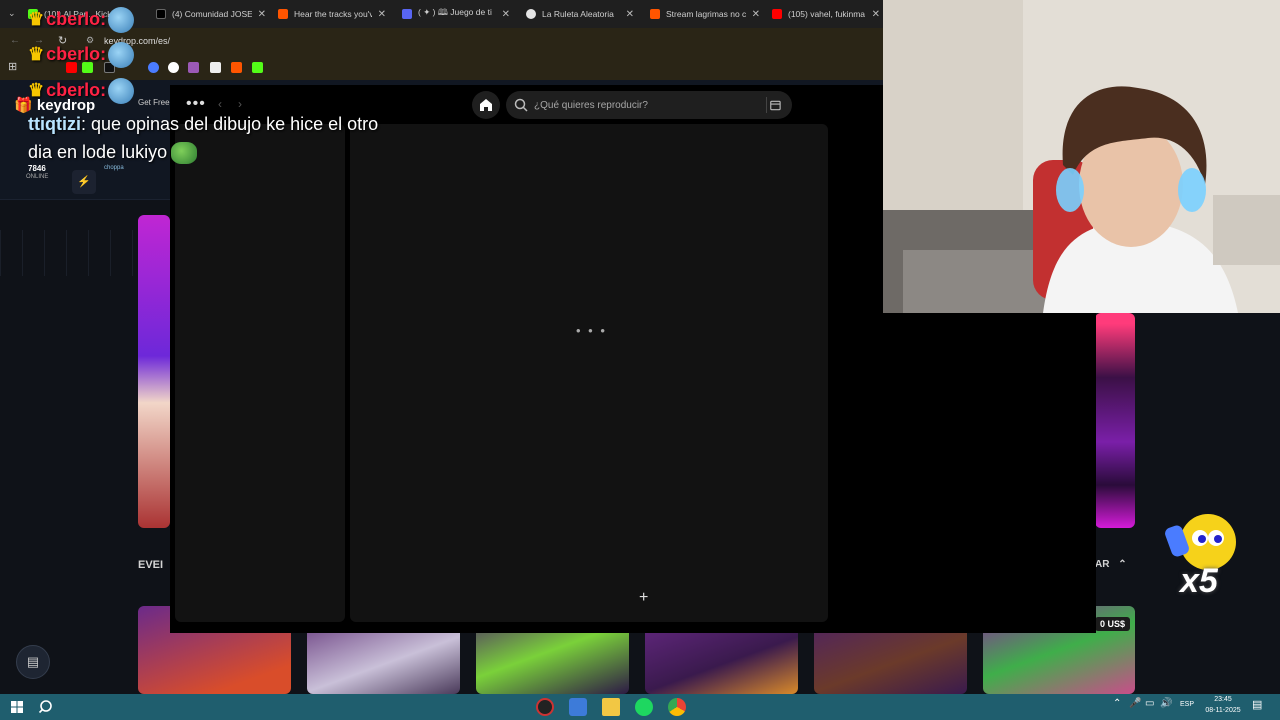 The height and width of the screenshot is (720, 1280). I want to click on hero-banner-left, so click(154, 371).